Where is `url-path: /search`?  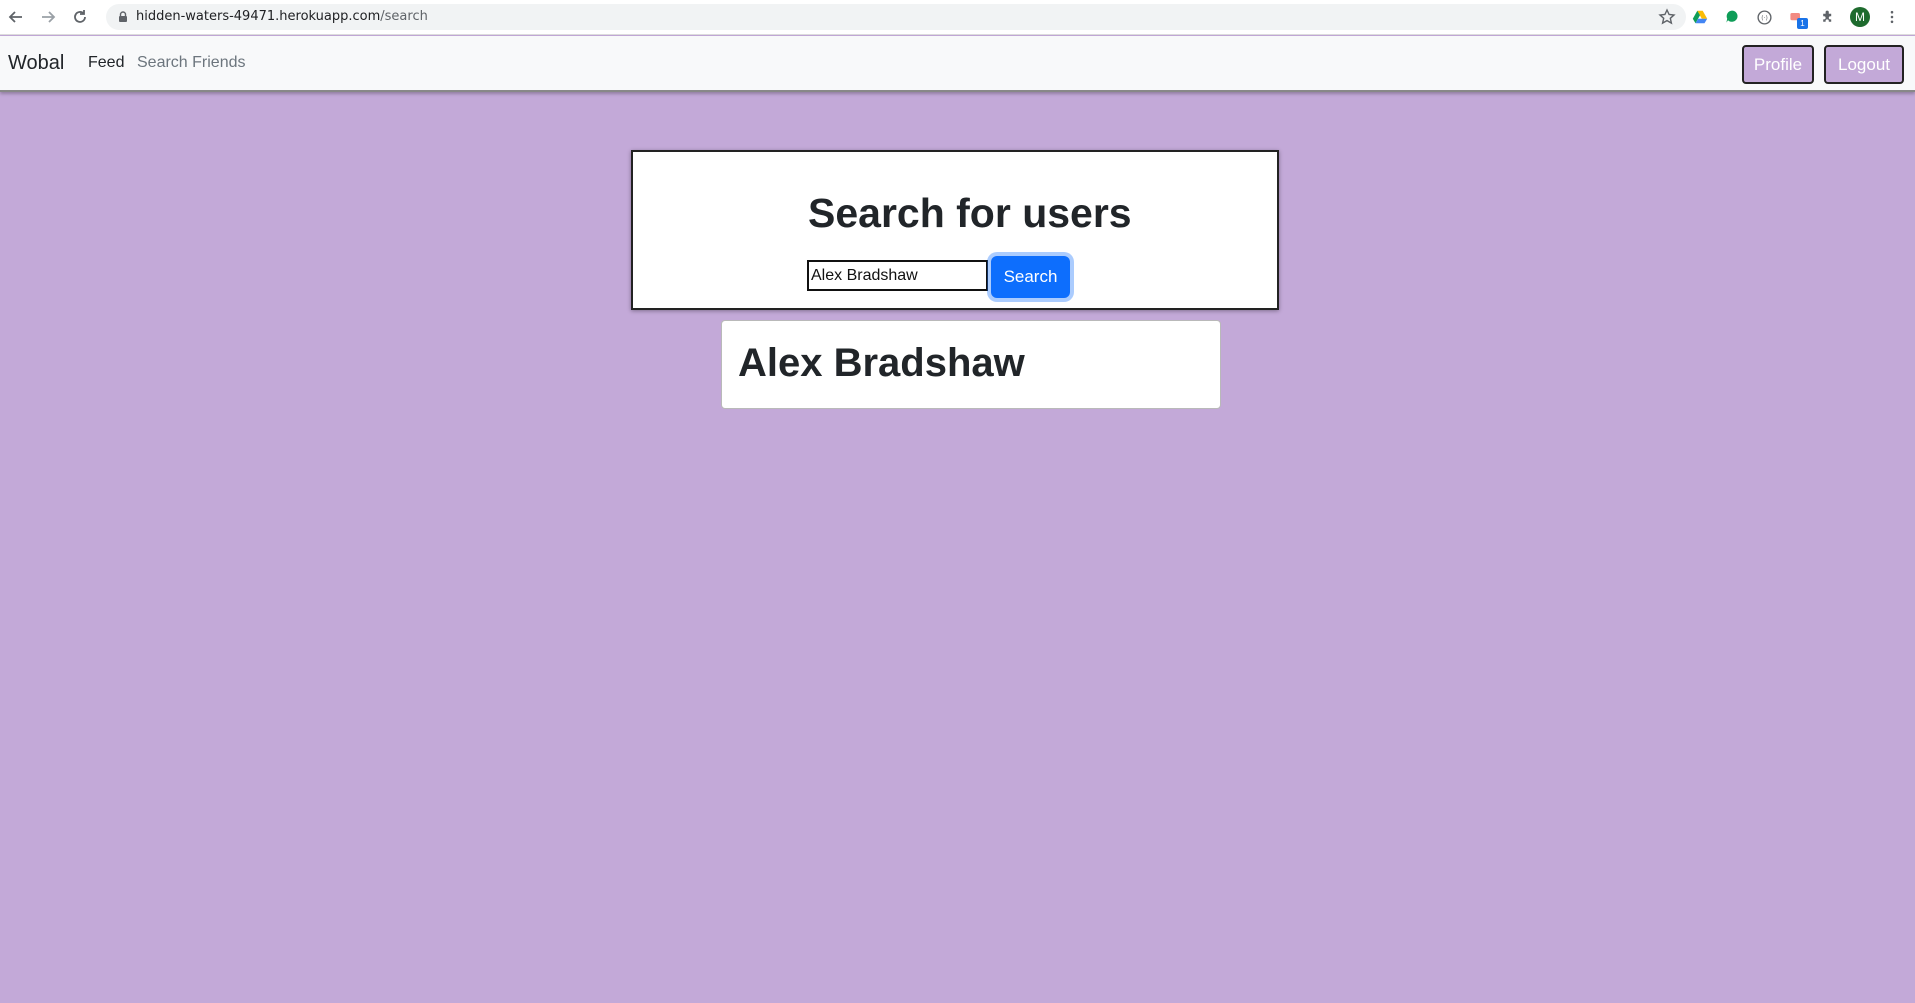 url-path: /search is located at coordinates (404, 16).